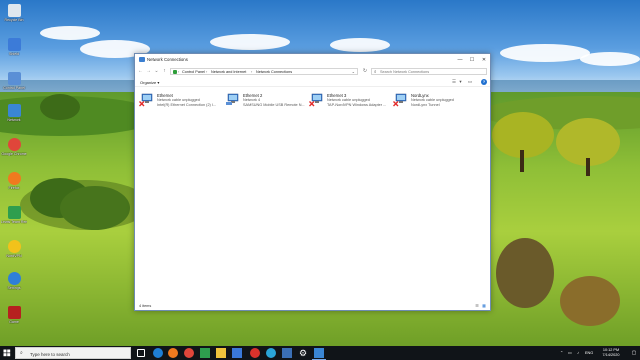  What do you see at coordinates (484, 60) in the screenshot?
I see `close-button: ✕` at bounding box center [484, 60].